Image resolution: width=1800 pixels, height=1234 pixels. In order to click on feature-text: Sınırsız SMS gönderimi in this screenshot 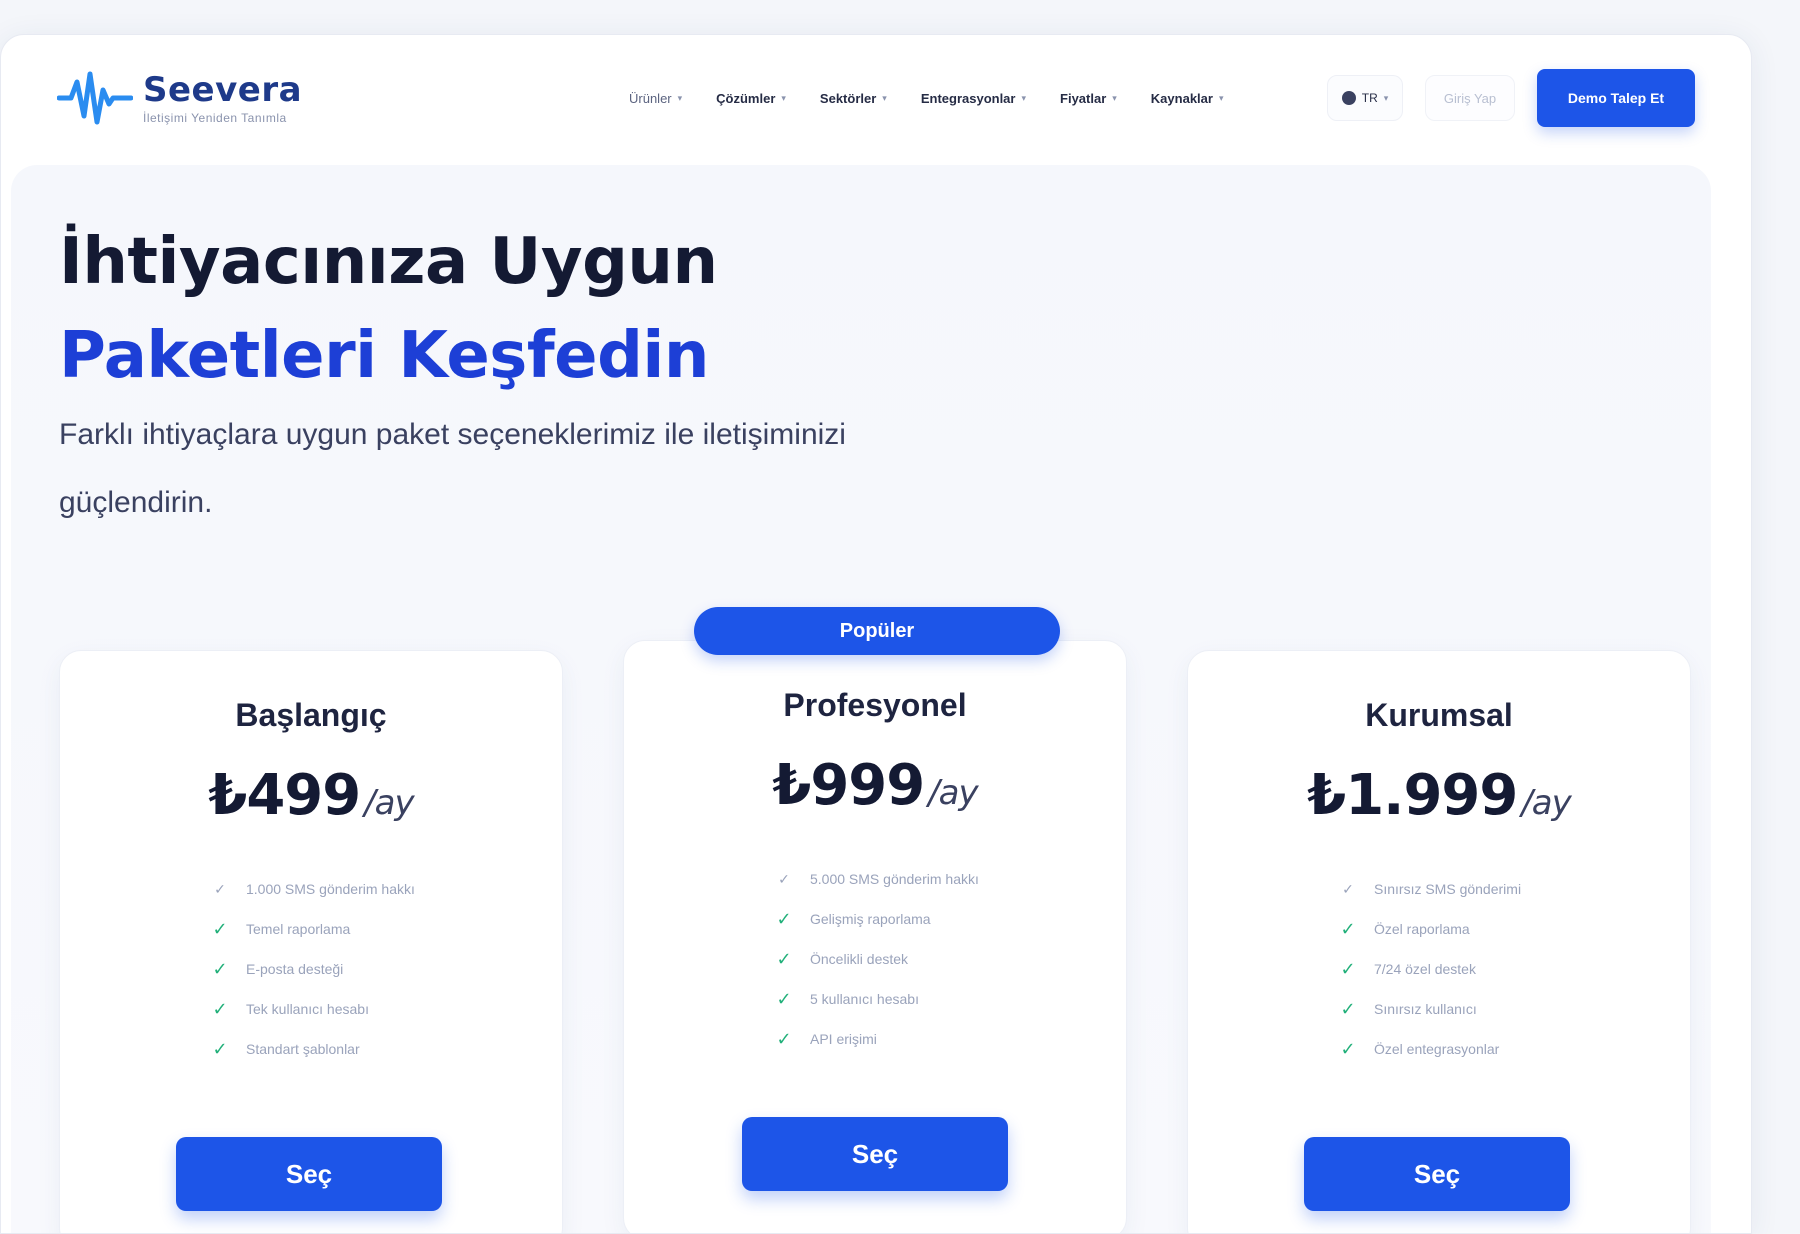, I will do `click(1448, 889)`.